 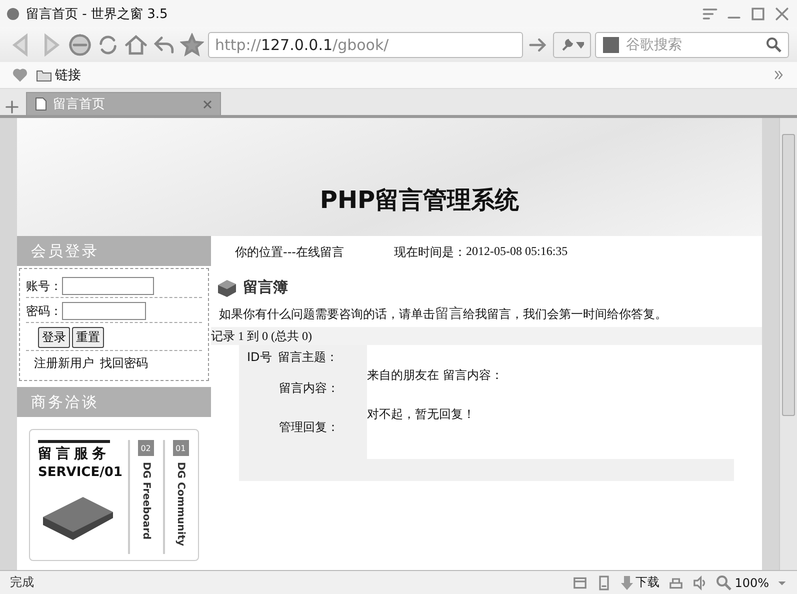 What do you see at coordinates (136, 44) in the screenshot?
I see `home-icon` at bounding box center [136, 44].